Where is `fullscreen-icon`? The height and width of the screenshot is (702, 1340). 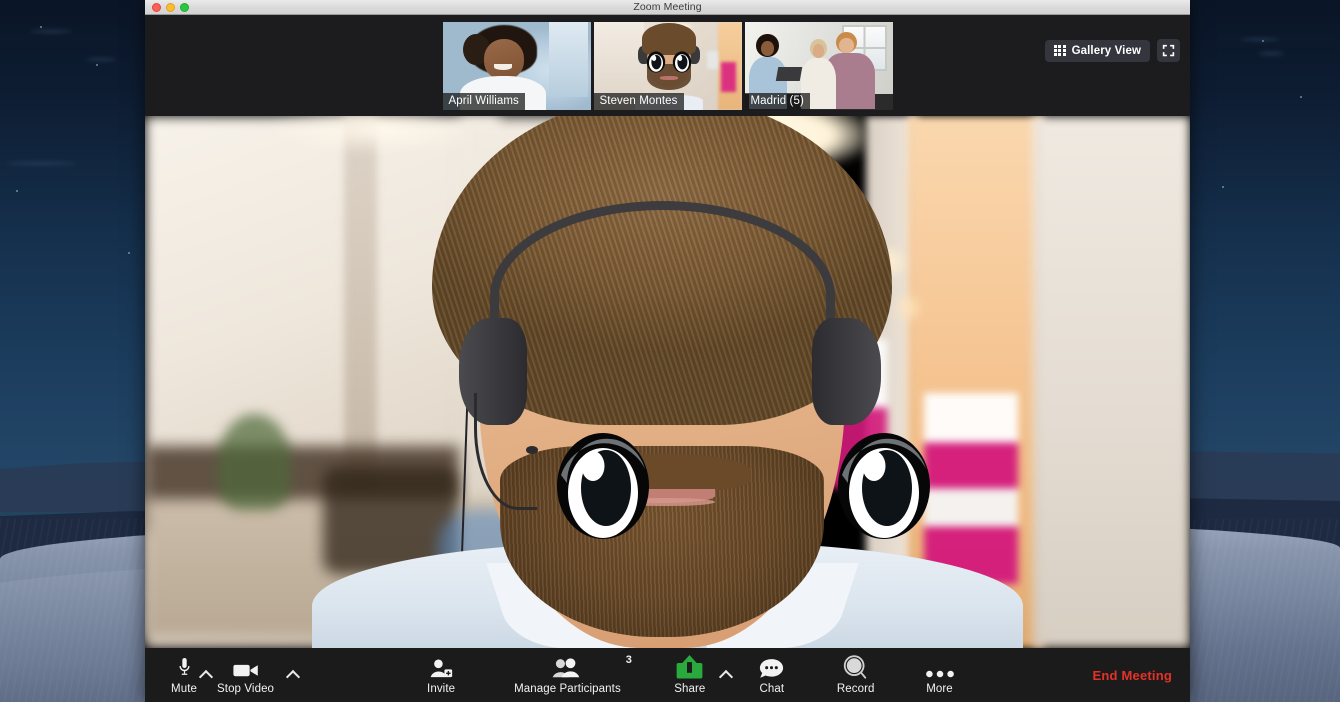
fullscreen-icon is located at coordinates (1168, 50).